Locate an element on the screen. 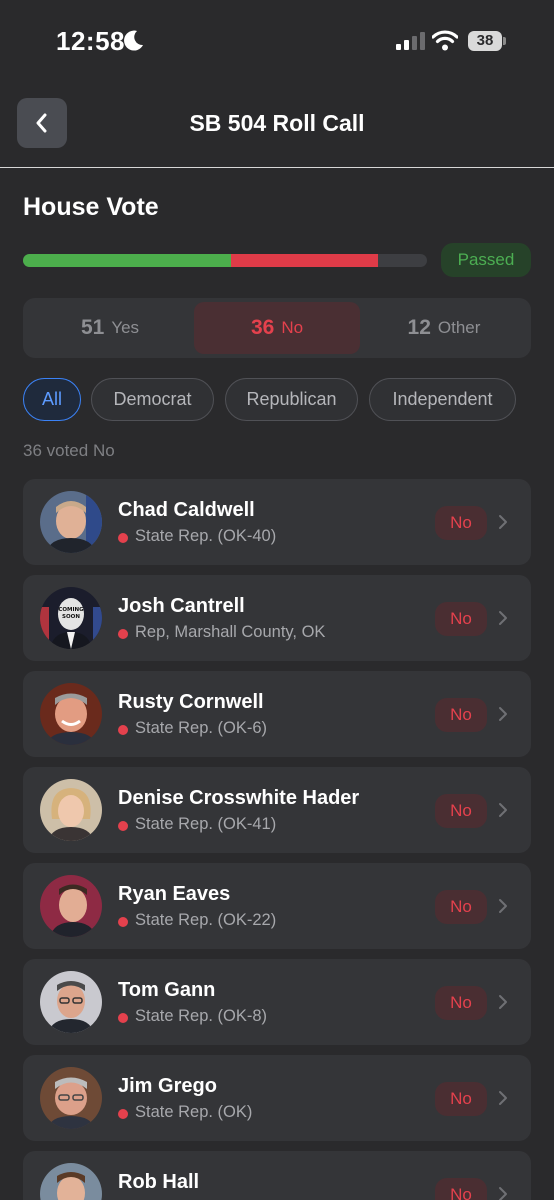  moon-icon is located at coordinates (133, 40).